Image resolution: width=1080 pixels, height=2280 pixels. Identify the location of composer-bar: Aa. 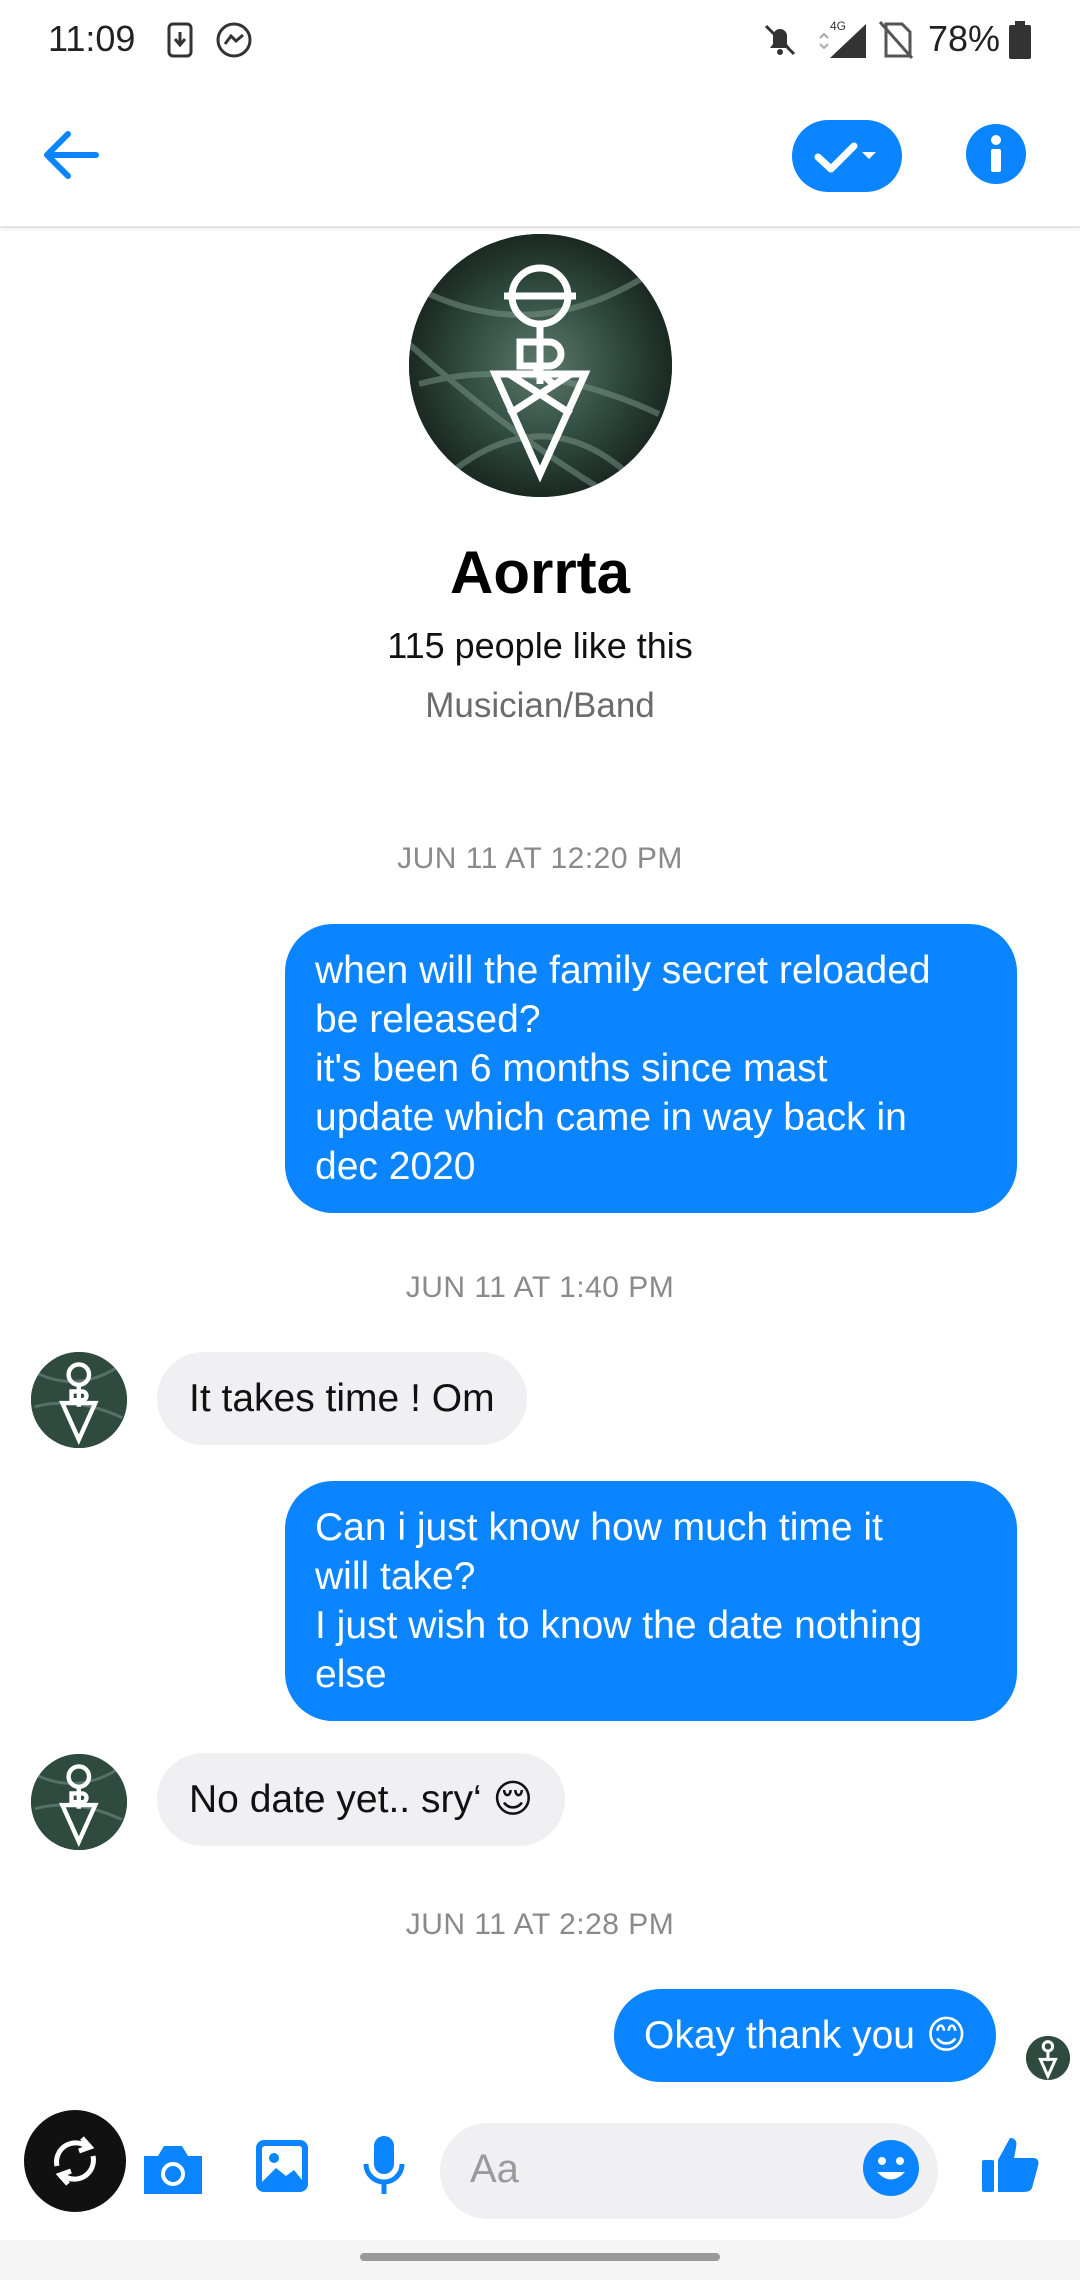
(540, 2170).